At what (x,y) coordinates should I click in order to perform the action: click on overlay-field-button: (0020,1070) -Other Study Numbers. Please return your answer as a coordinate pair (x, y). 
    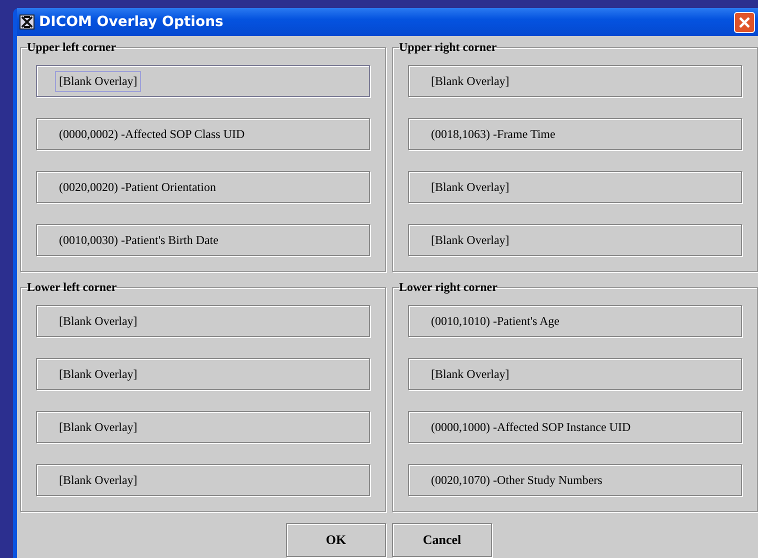
    Looking at the image, I should click on (575, 480).